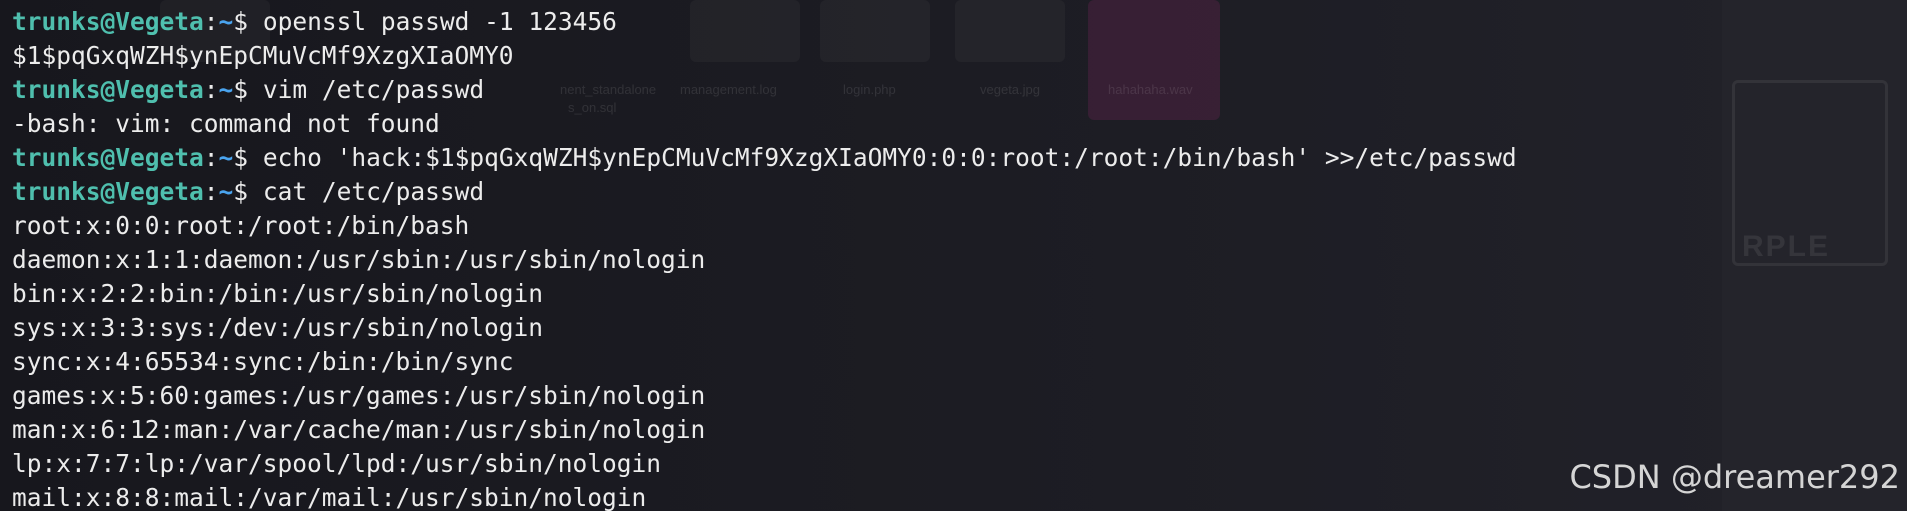 Image resolution: width=1907 pixels, height=511 pixels. What do you see at coordinates (373, 191) in the screenshot?
I see `command-text: cat /etc/passwd` at bounding box center [373, 191].